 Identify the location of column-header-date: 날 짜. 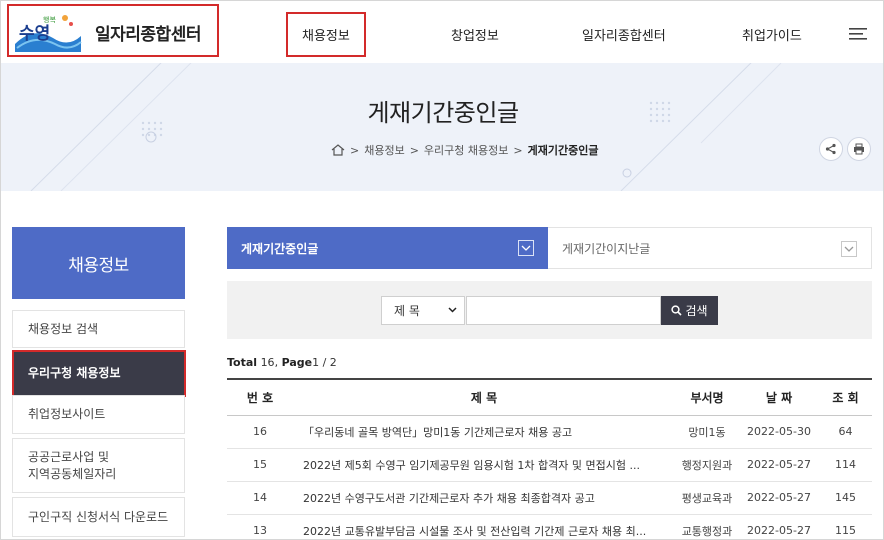
(779, 397).